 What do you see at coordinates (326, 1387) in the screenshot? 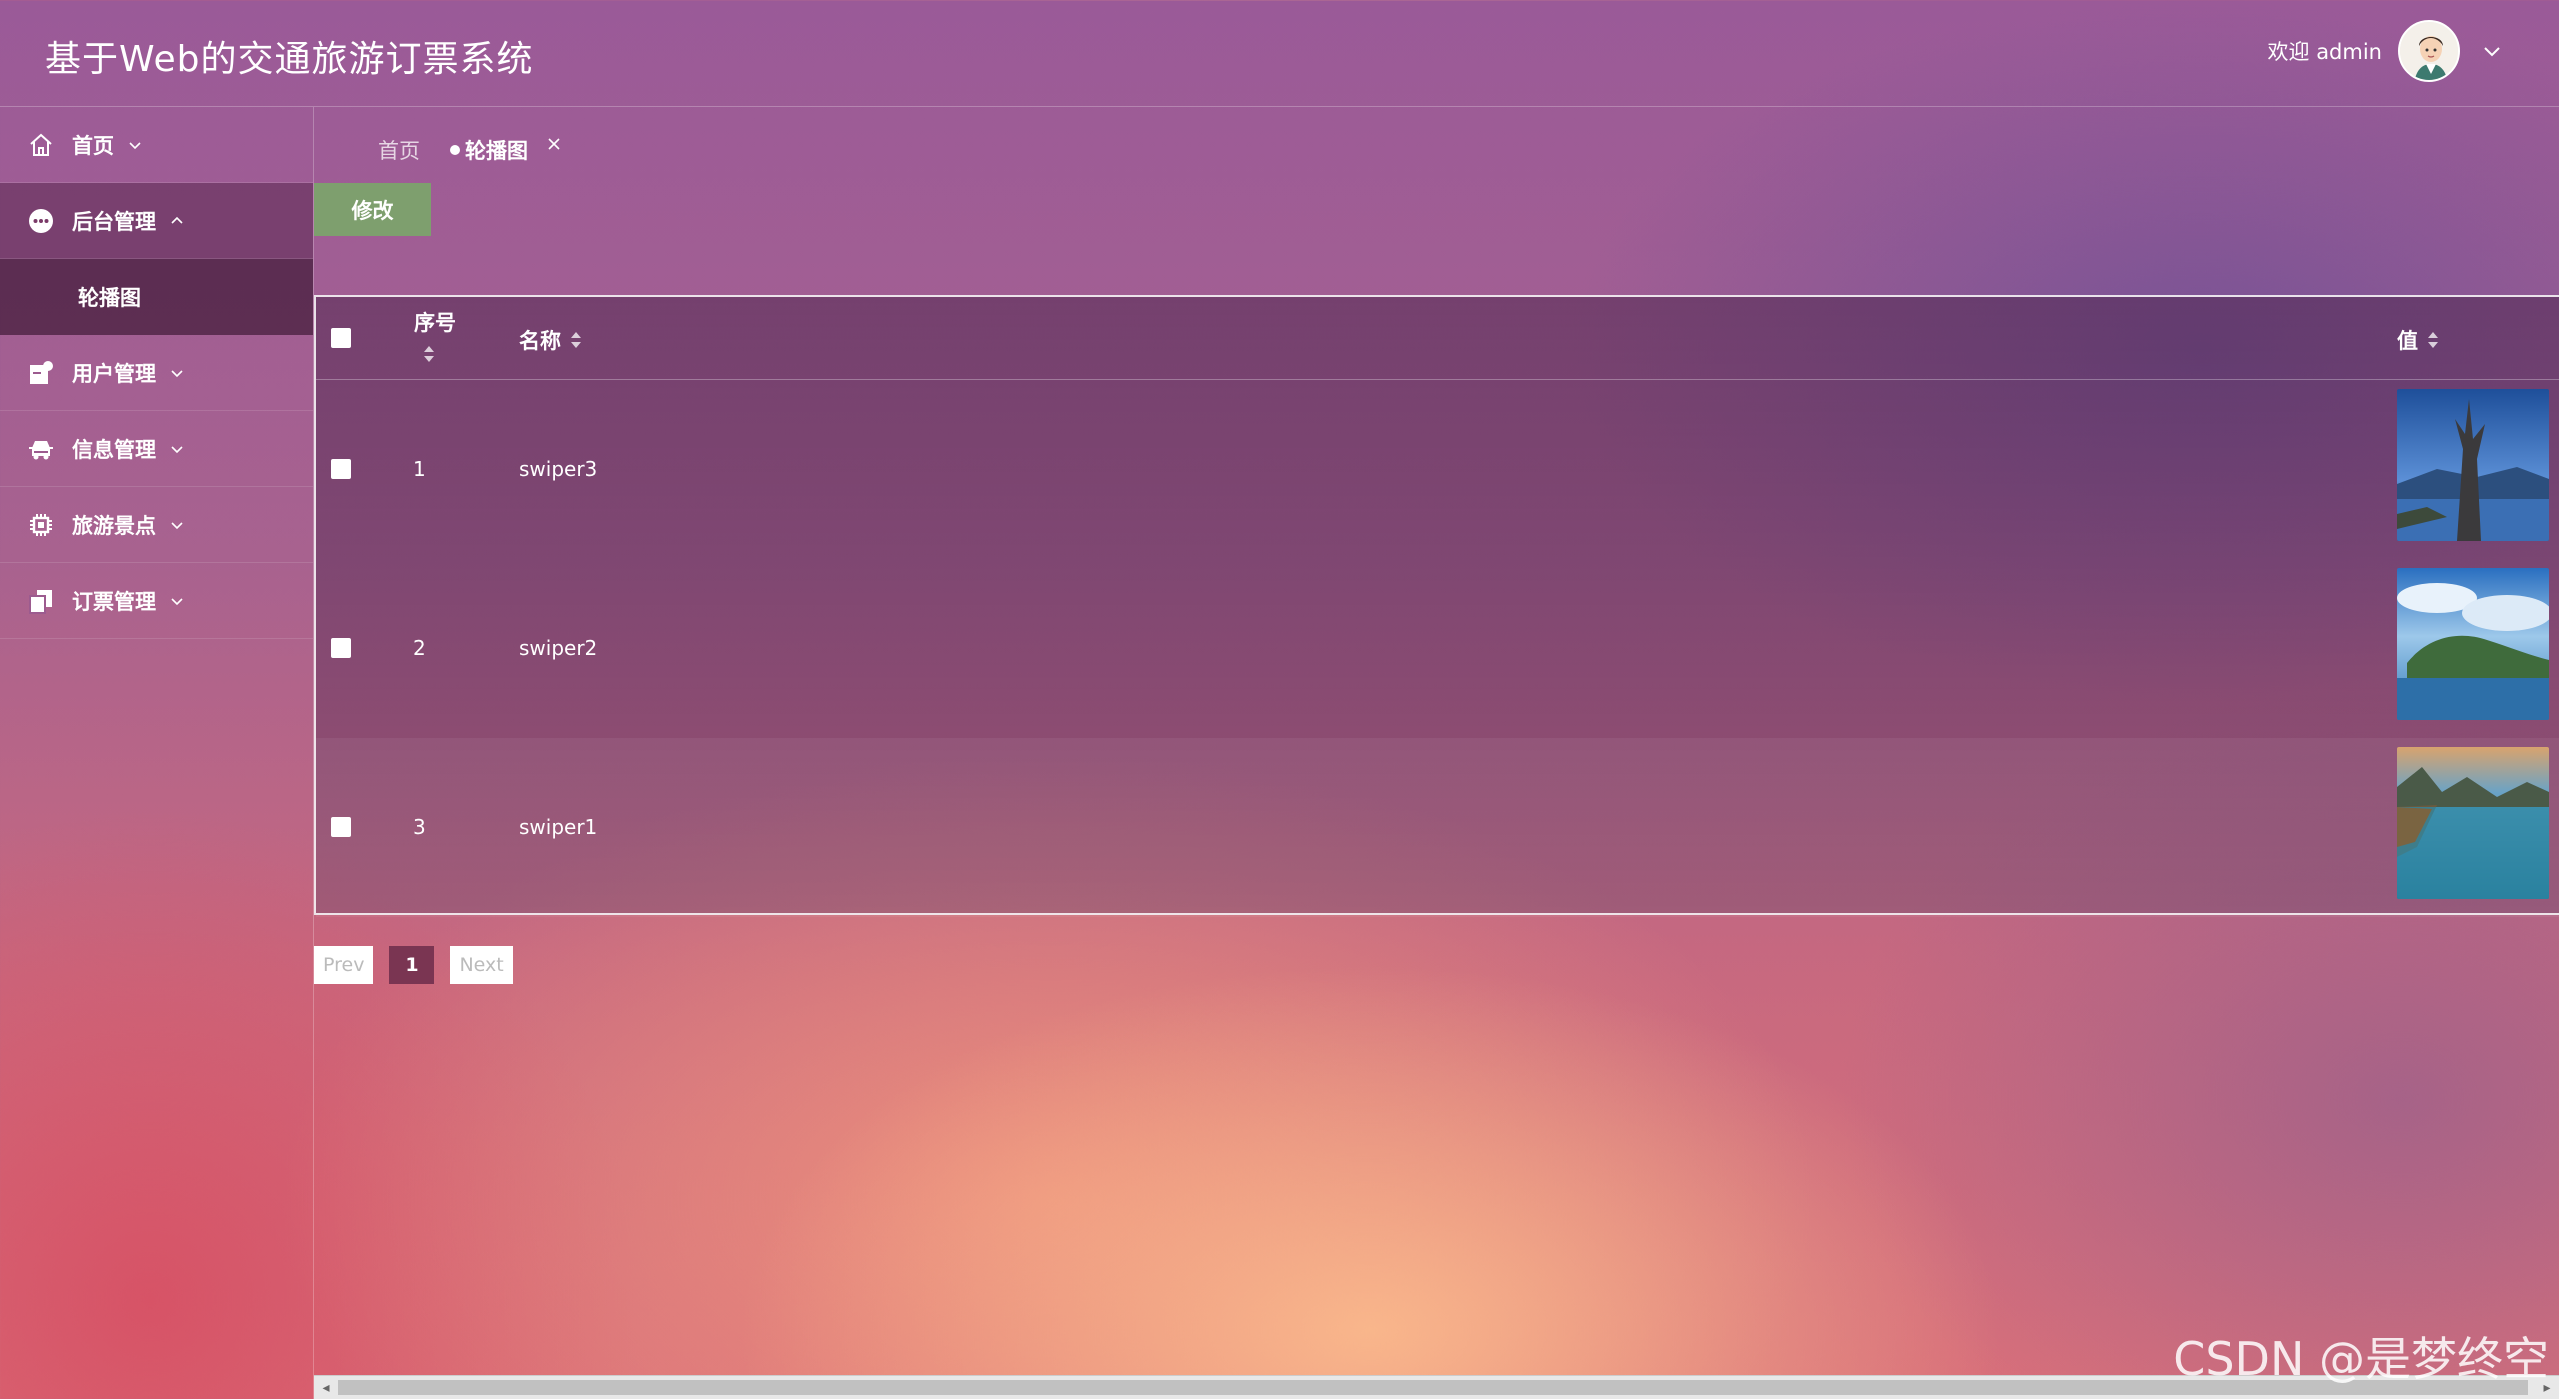
I see `scroll-left-icon: ◂` at bounding box center [326, 1387].